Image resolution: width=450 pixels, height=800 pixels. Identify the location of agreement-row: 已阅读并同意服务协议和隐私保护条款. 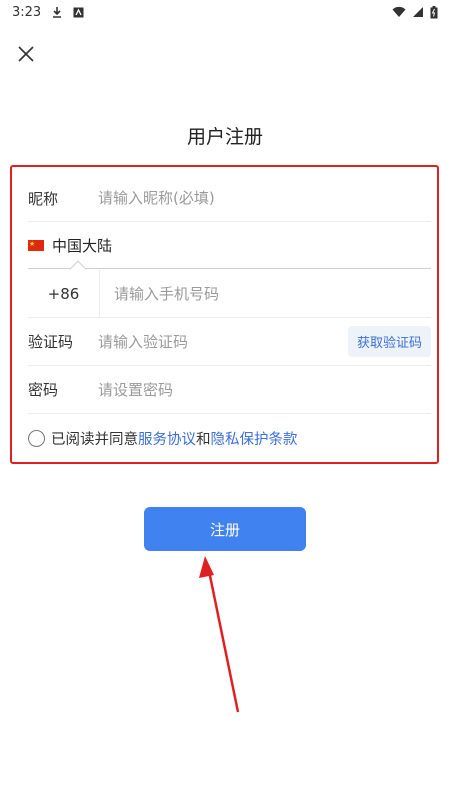
(229, 438).